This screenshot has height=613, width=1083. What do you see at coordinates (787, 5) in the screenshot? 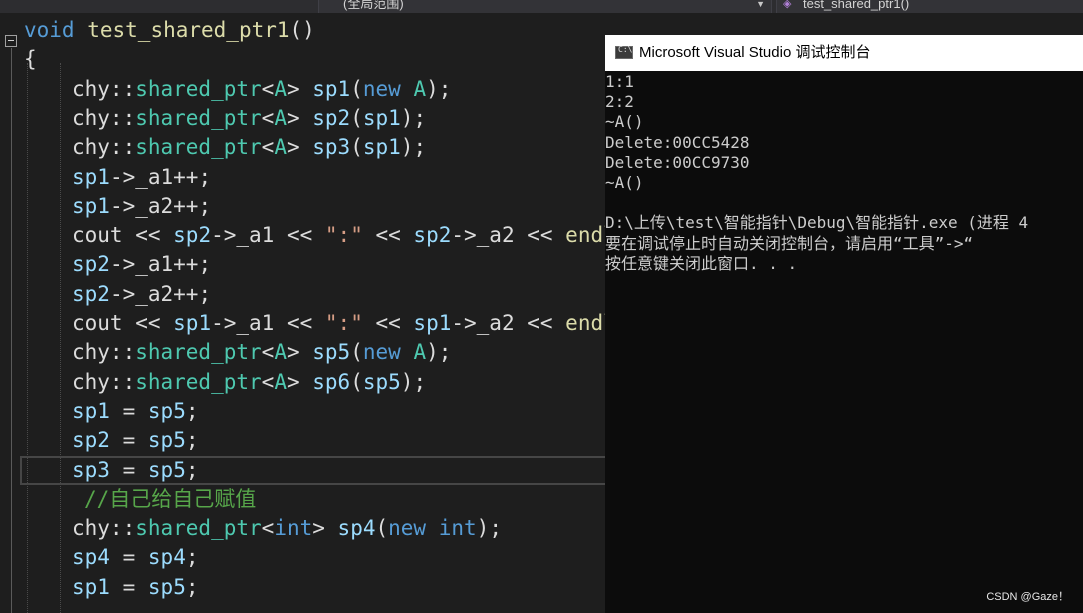
I see `method-icon: ◈` at bounding box center [787, 5].